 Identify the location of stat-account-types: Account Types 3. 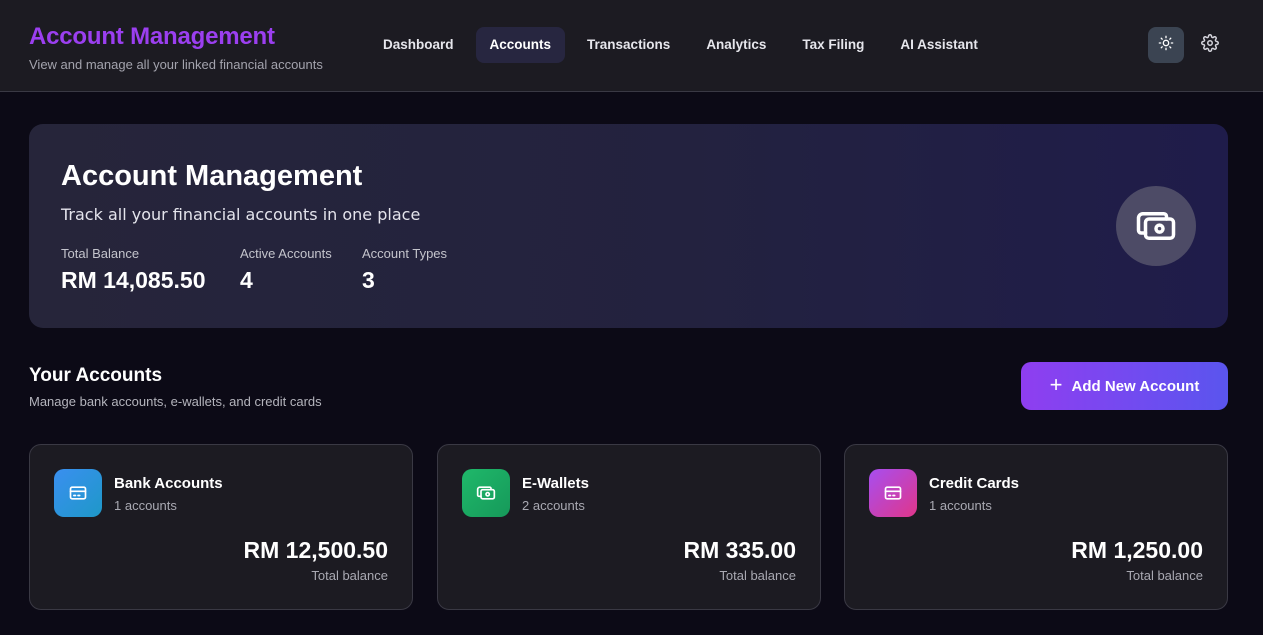
(404, 270).